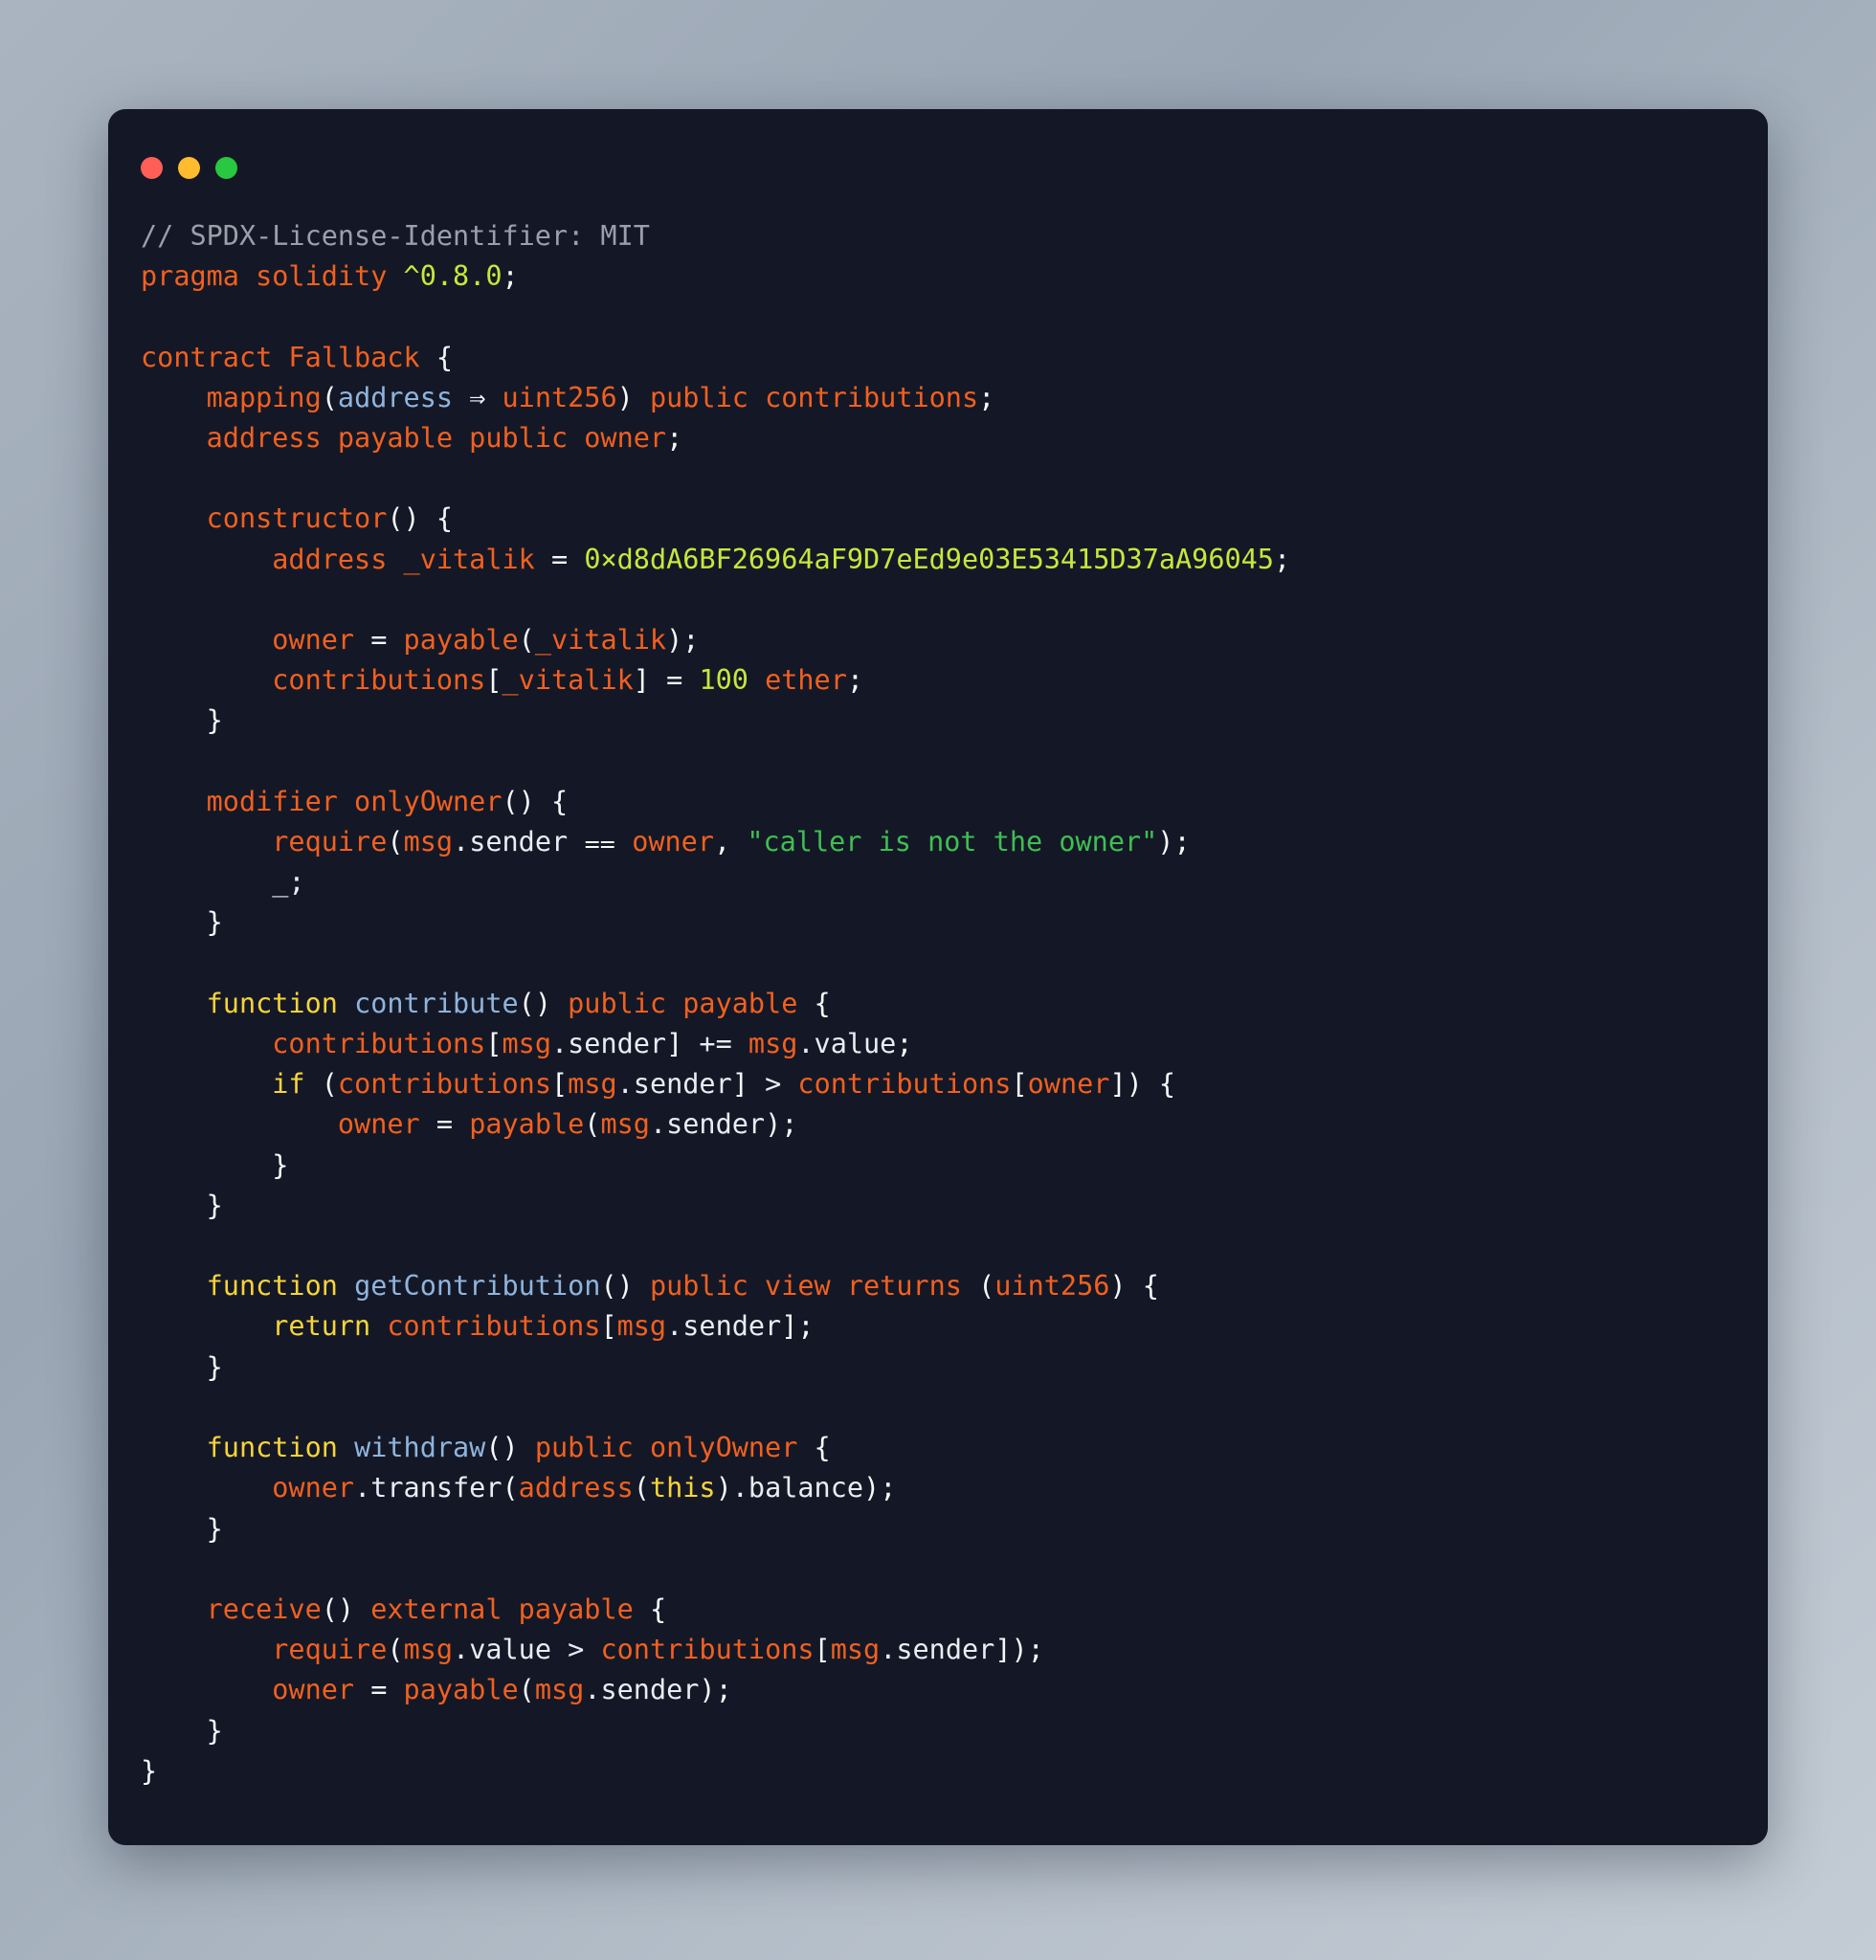 This screenshot has width=1876, height=1960. What do you see at coordinates (666, 1448) in the screenshot?
I see `code-token-kw: public onlyOwner` at bounding box center [666, 1448].